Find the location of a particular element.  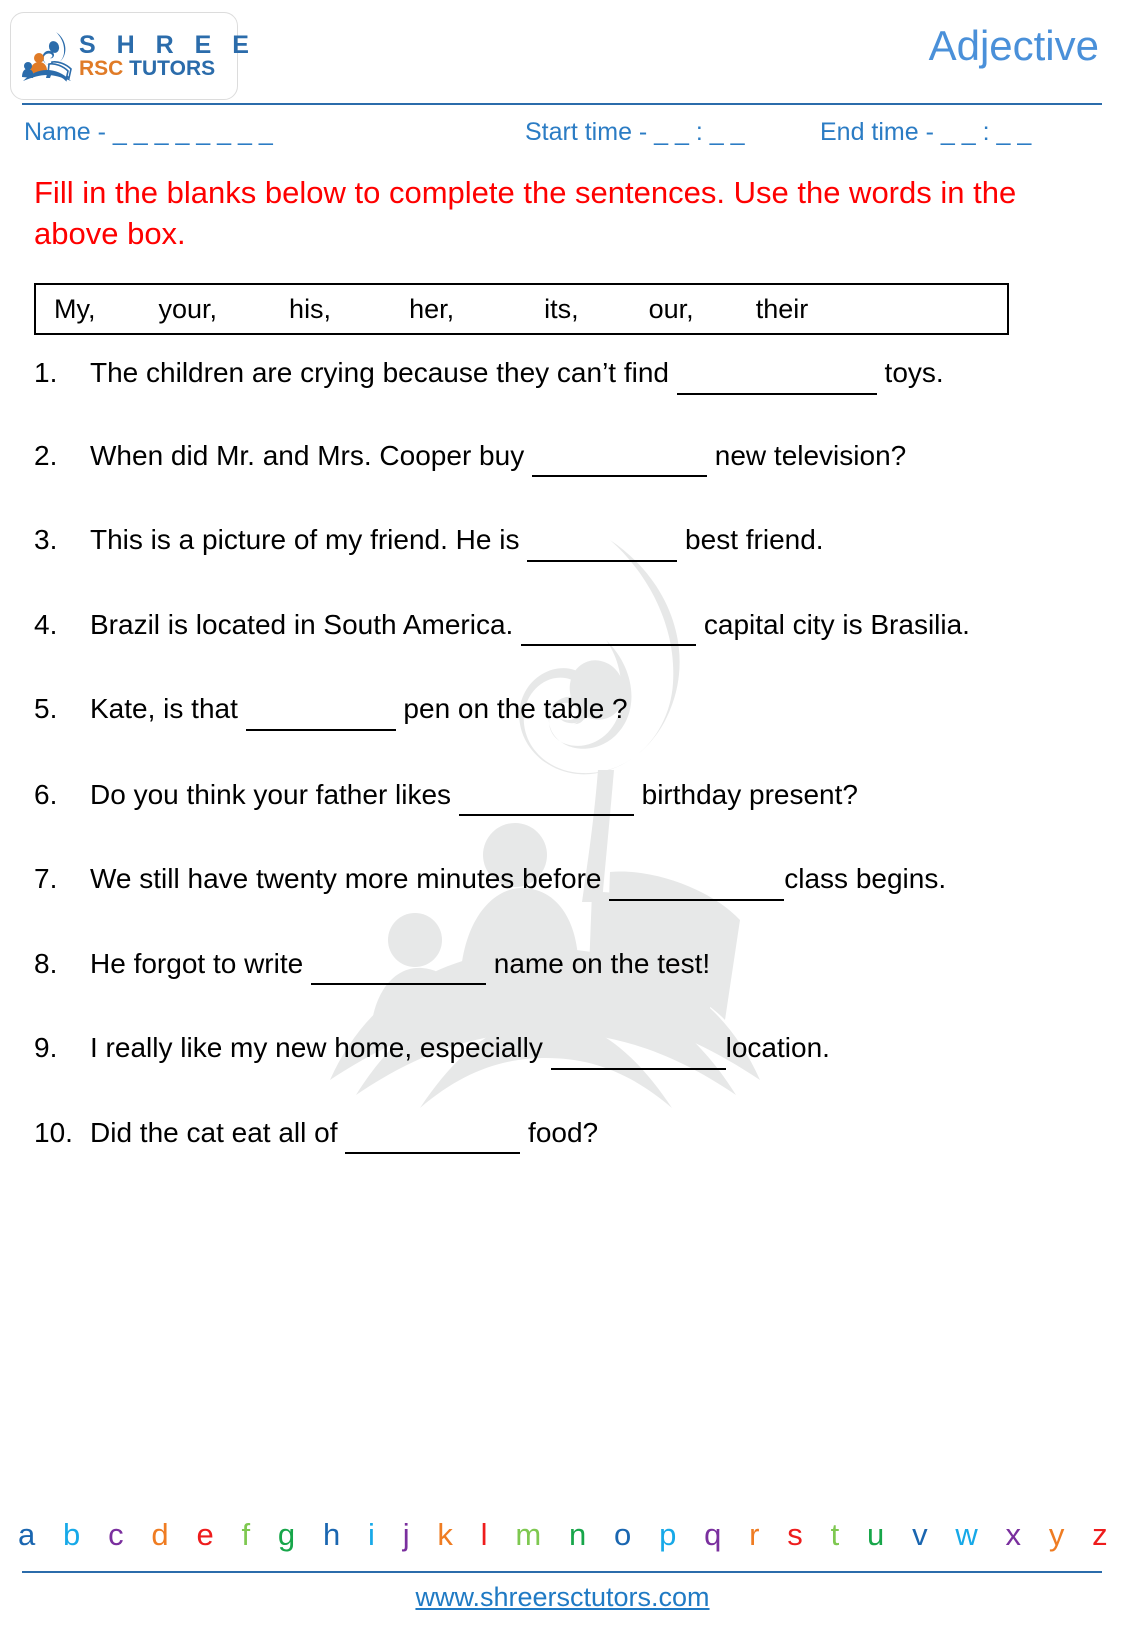

word-bank-item: her, is located at coordinates (432, 308).